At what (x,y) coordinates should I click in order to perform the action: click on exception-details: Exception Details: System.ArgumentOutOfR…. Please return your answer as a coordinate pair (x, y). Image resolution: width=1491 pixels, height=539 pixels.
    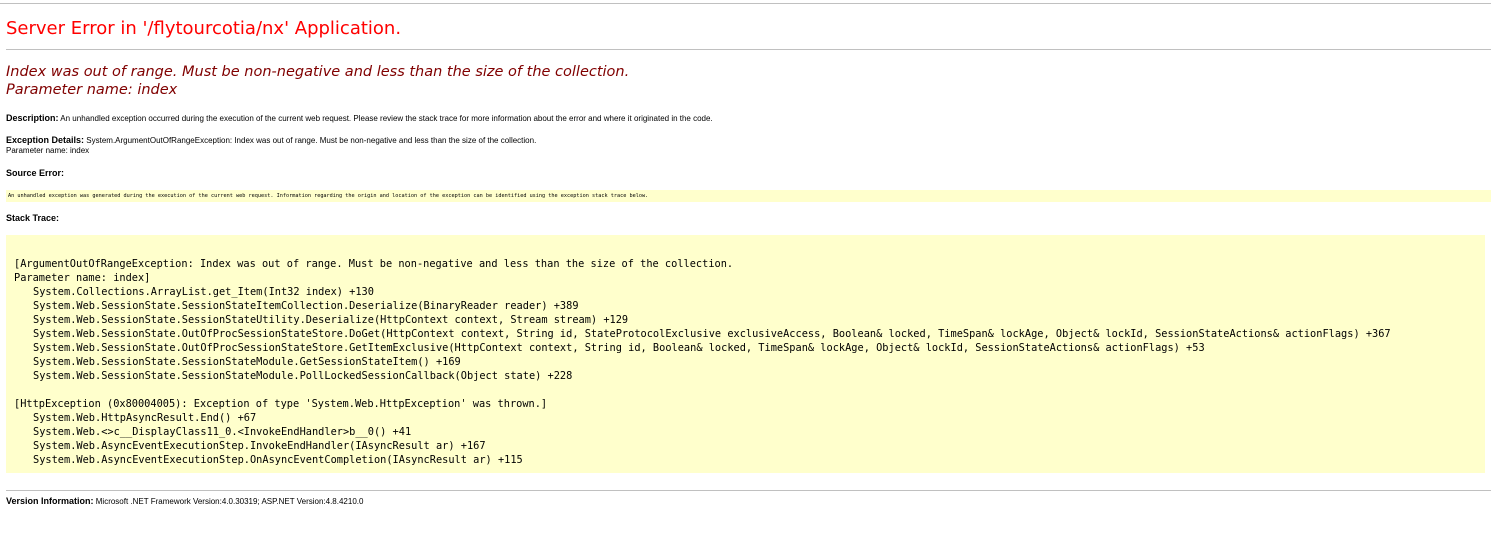
    Looking at the image, I should click on (271, 140).